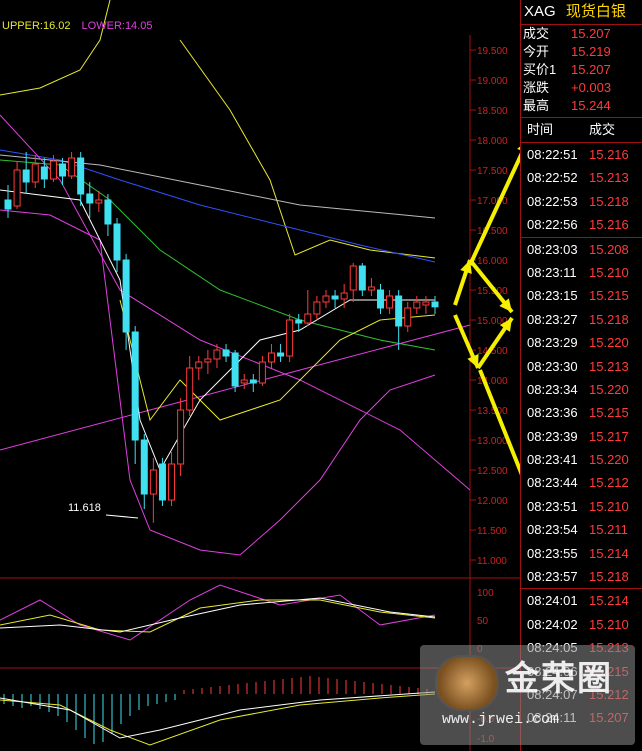  I want to click on quote-value: 15.207, so click(591, 33).